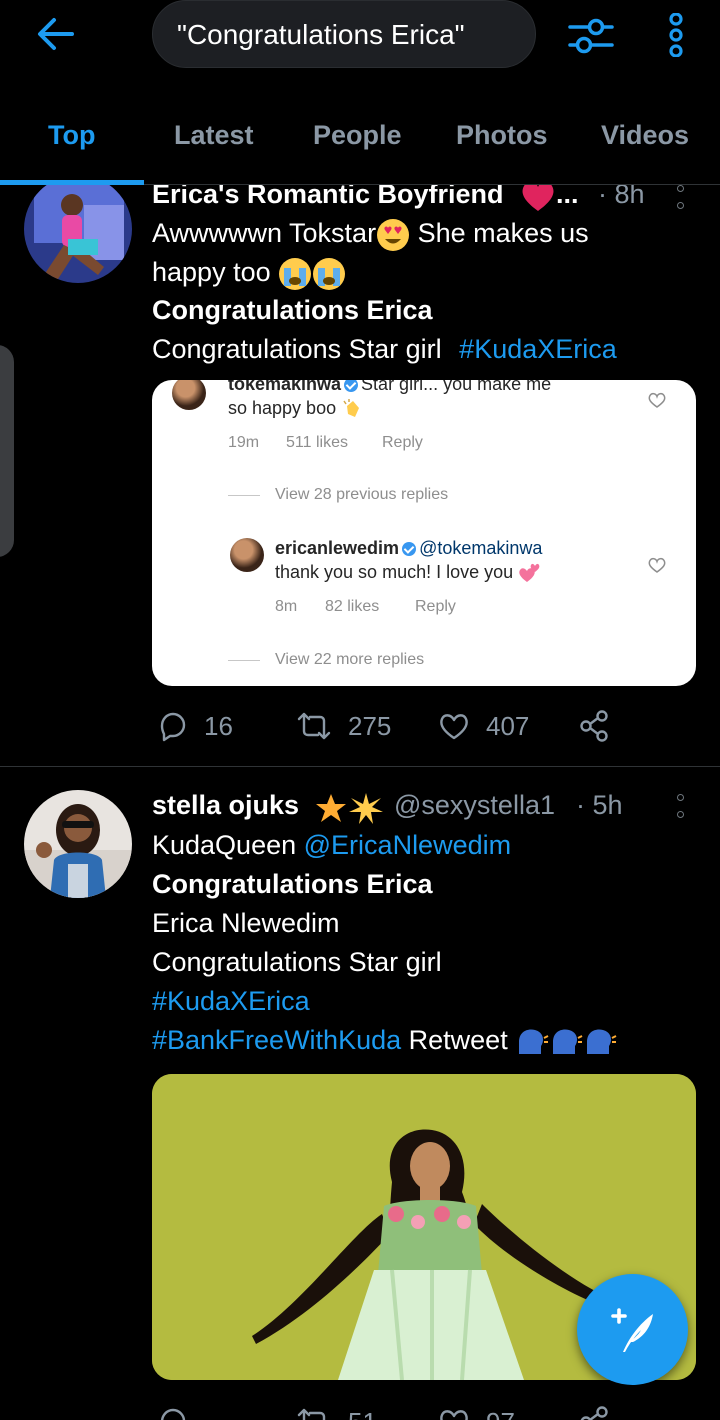 The height and width of the screenshot is (1420, 720). I want to click on clapping-hands-emoji, so click(351, 408).